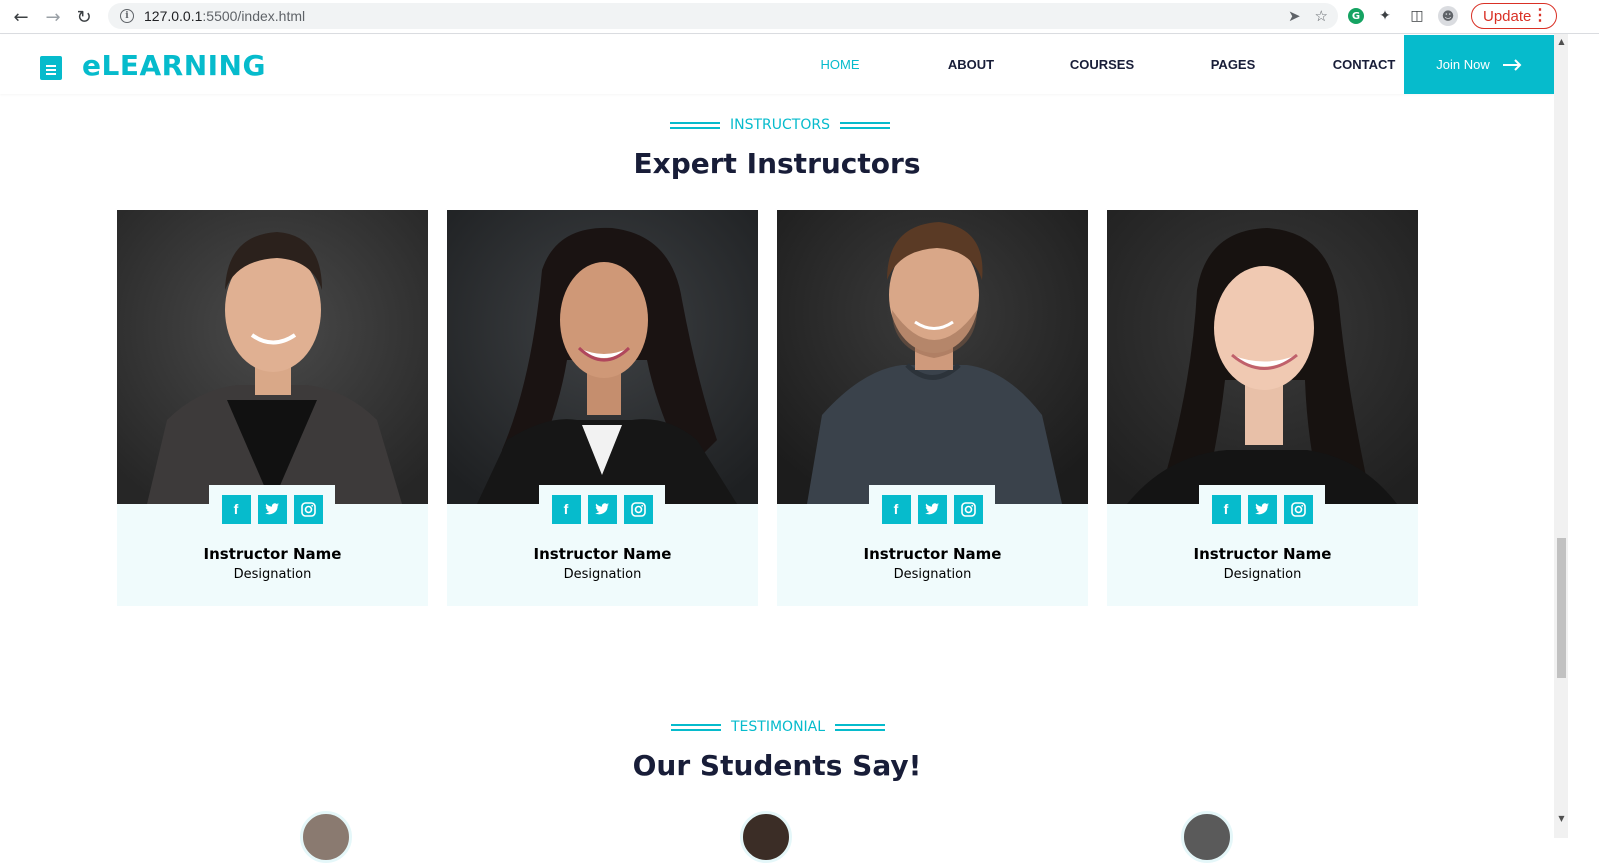 This screenshot has width=1599, height=863. What do you see at coordinates (1385, 16) in the screenshot?
I see `extensions-puzzle-icon: ✦` at bounding box center [1385, 16].